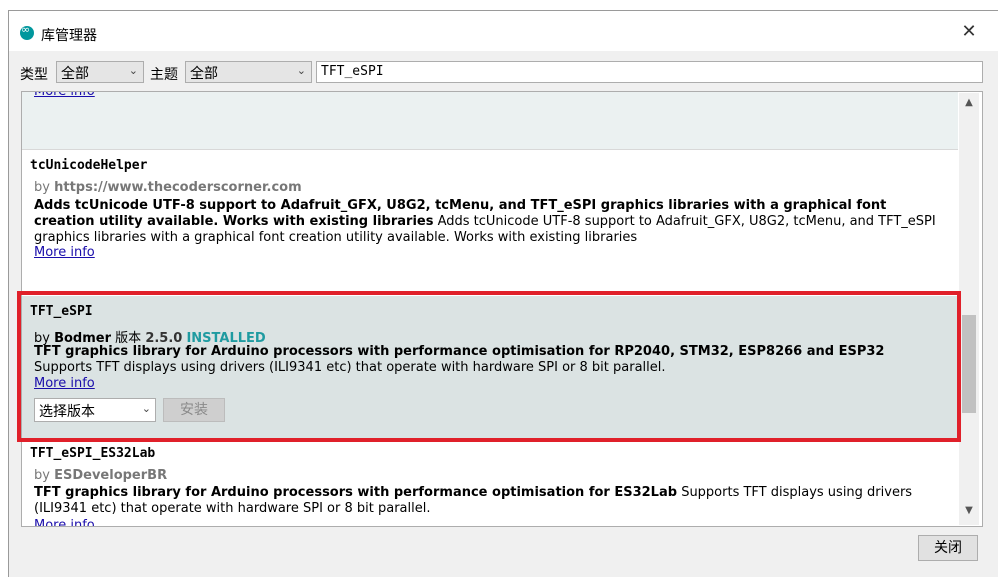 This screenshot has height=577, width=998. What do you see at coordinates (67, 412) in the screenshot?
I see `version-select-value: 选择版本` at bounding box center [67, 412].